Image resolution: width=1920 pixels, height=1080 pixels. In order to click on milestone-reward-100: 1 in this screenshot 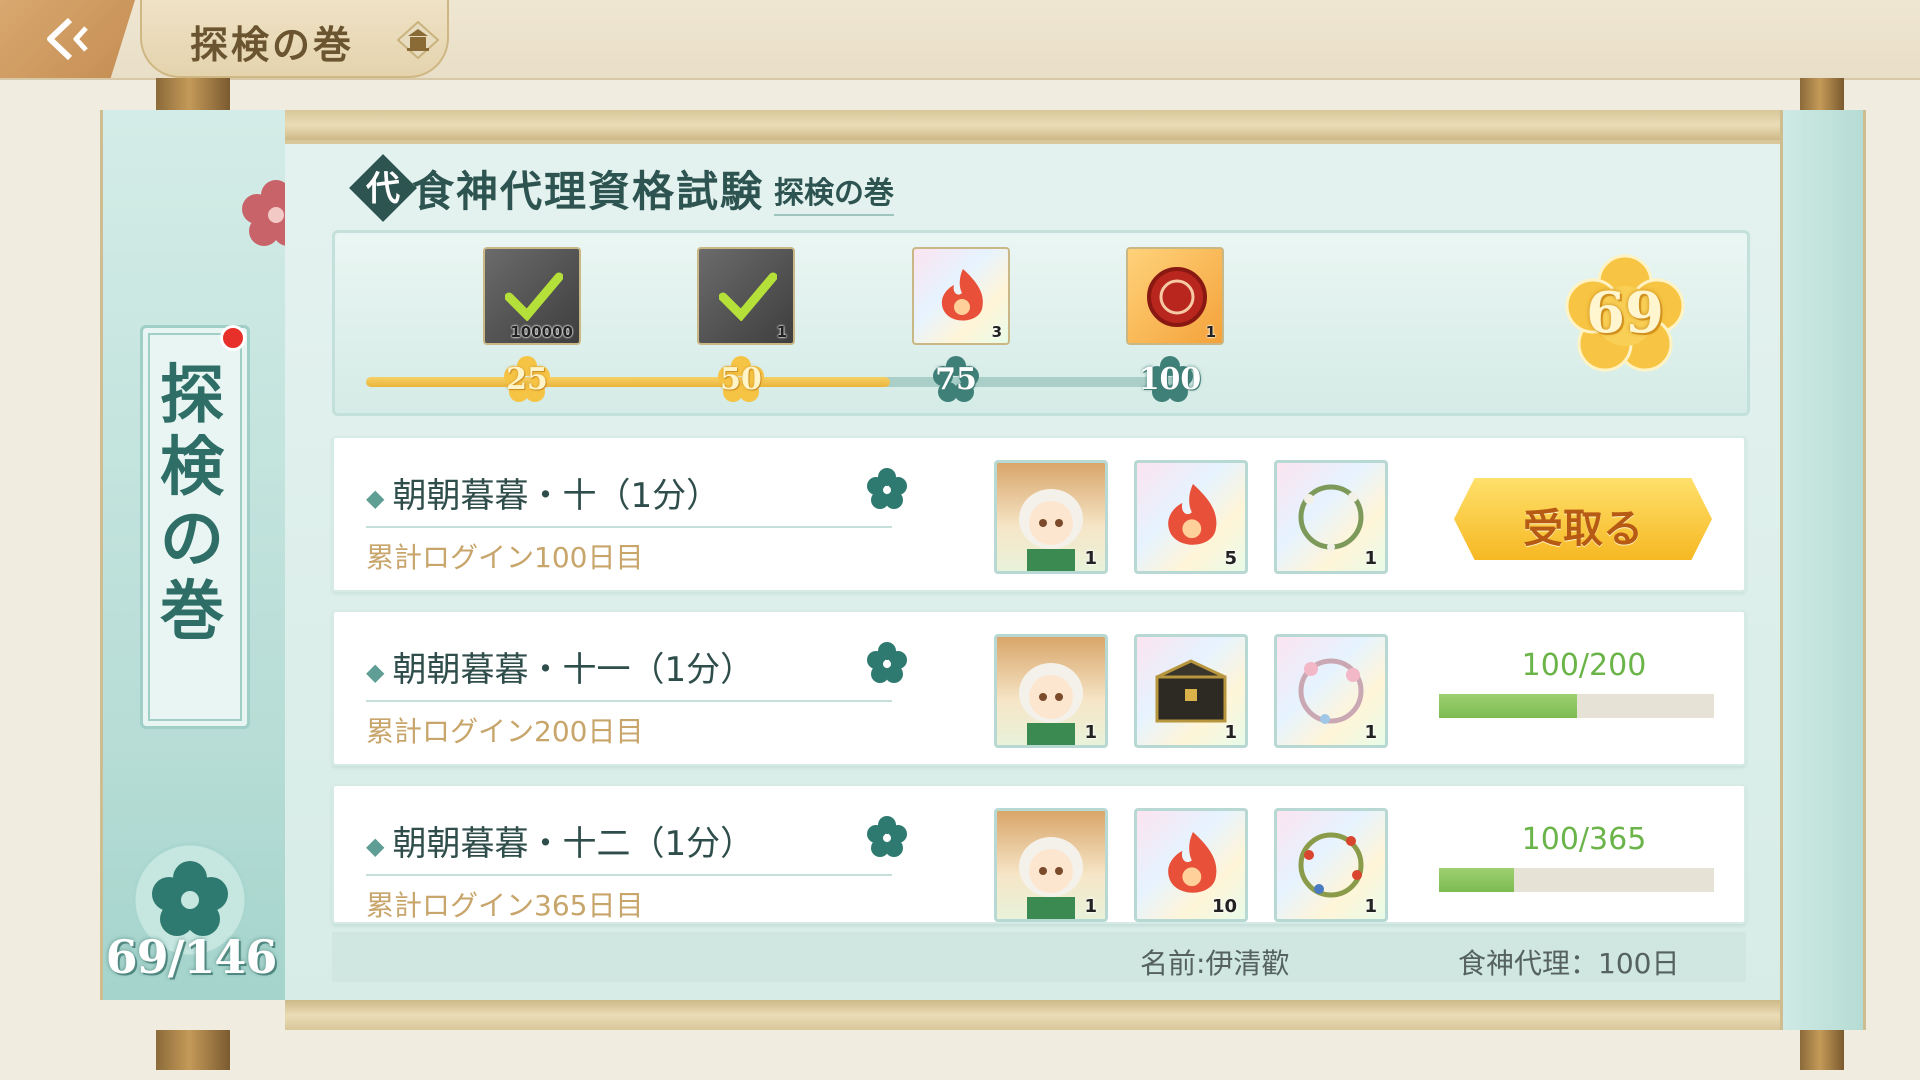, I will do `click(1175, 296)`.